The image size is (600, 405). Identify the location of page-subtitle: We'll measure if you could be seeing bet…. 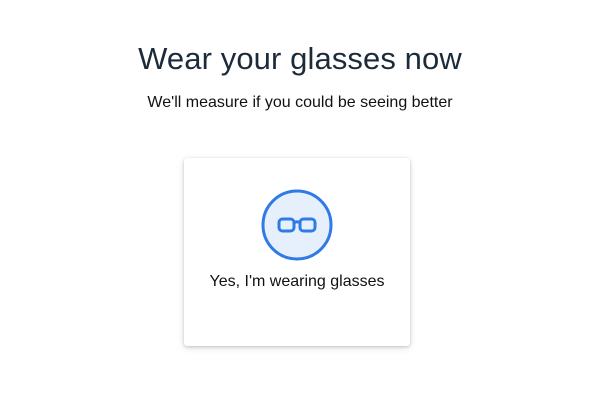
(300, 102).